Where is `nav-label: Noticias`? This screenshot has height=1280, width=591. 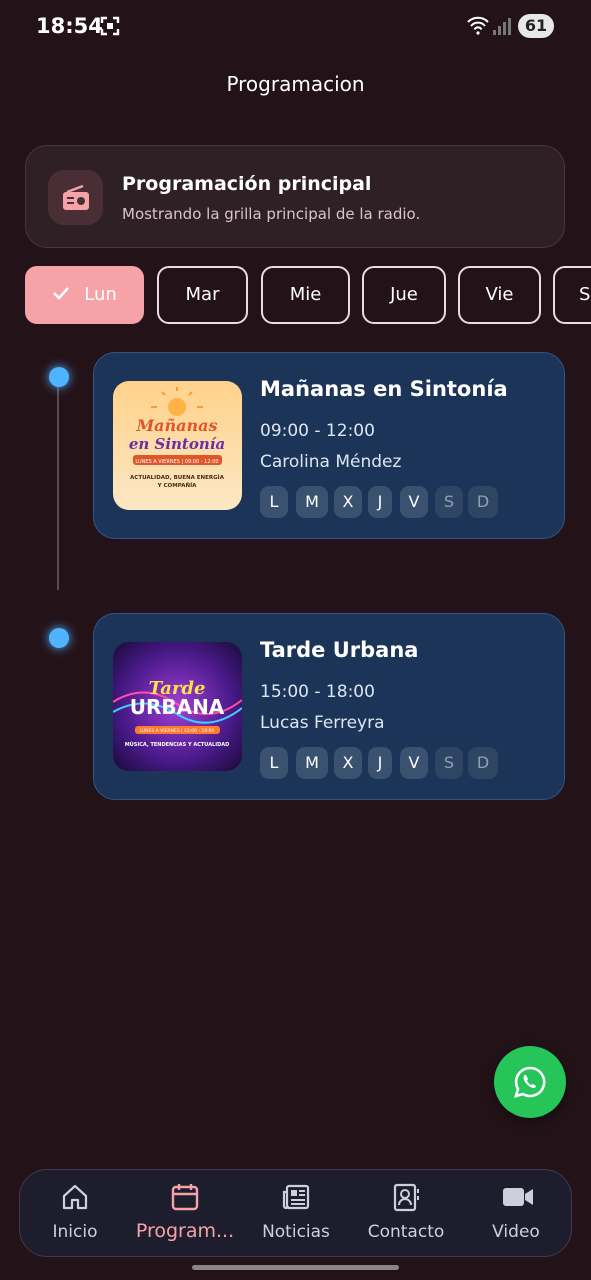 nav-label: Noticias is located at coordinates (296, 1232).